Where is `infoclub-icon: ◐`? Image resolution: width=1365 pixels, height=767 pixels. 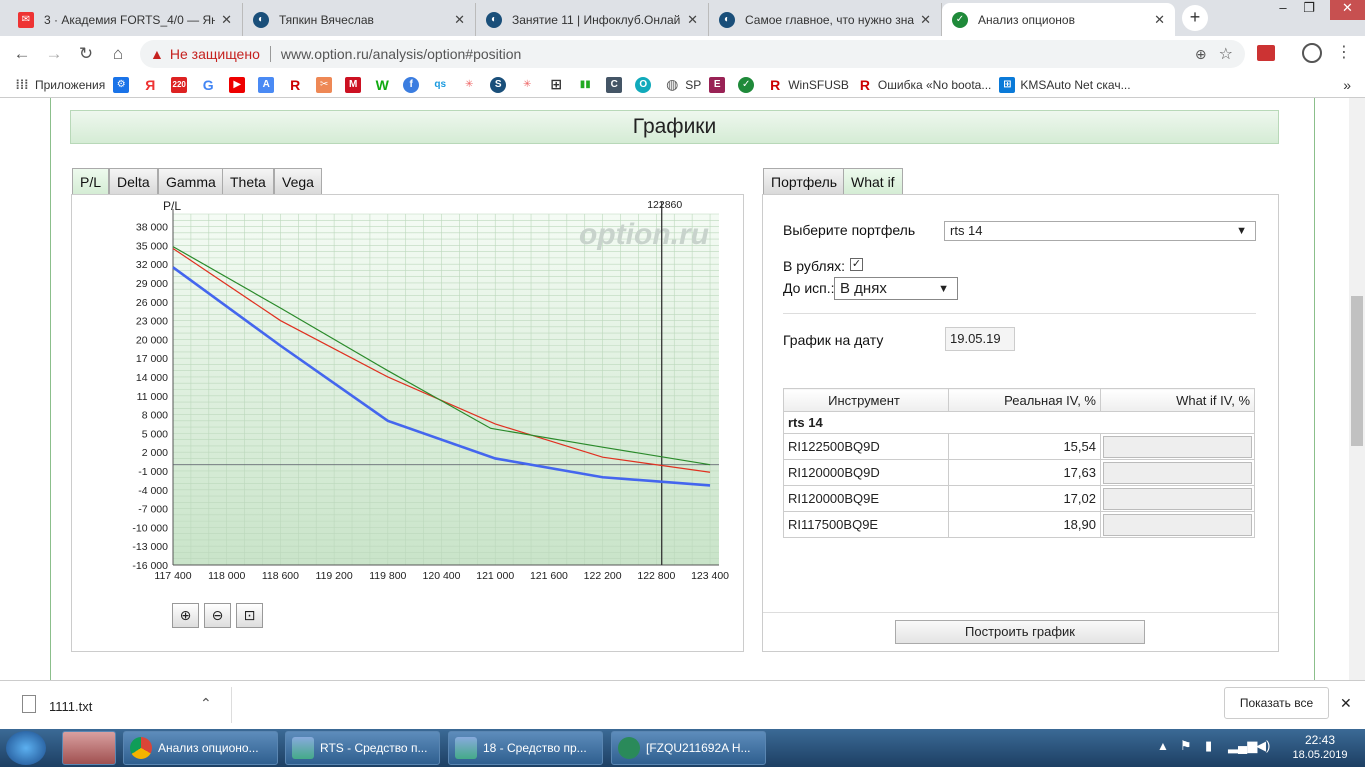
infoclub-icon: ◐ is located at coordinates (727, 19).